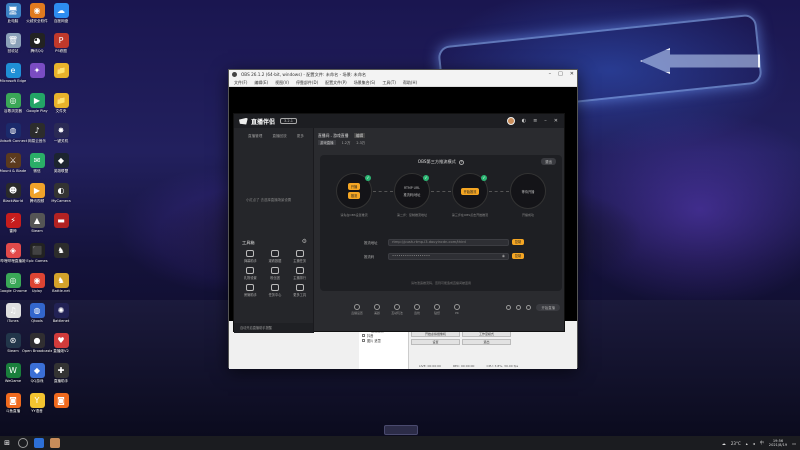 Image resolution: width=800 pixels, height=450 pixels. What do you see at coordinates (13, 168) in the screenshot?
I see `desktop-icon: ⚔ Mount & Blade` at bounding box center [13, 168].